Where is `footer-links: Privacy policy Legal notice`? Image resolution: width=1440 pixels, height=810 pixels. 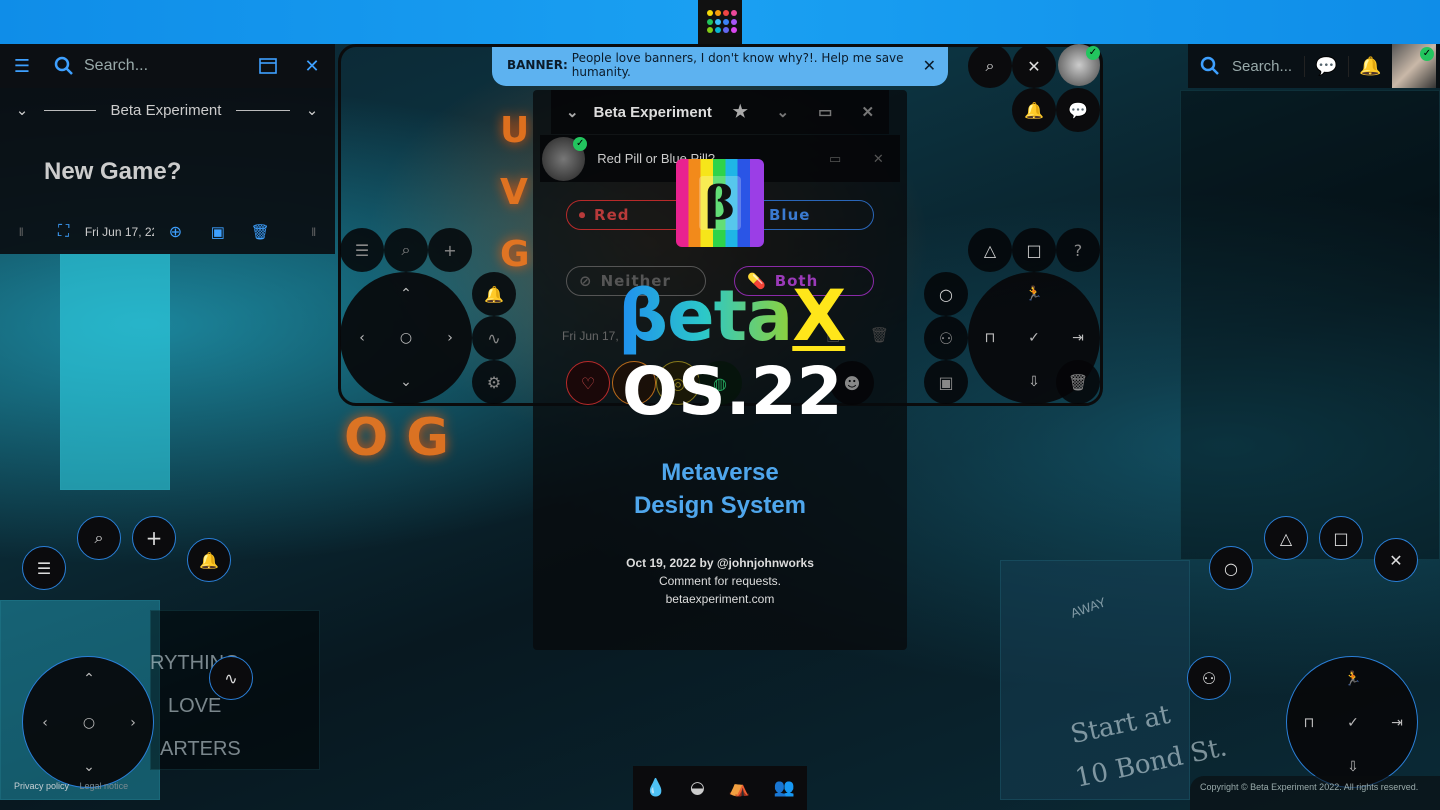 footer-links: Privacy policy Legal notice is located at coordinates (71, 786).